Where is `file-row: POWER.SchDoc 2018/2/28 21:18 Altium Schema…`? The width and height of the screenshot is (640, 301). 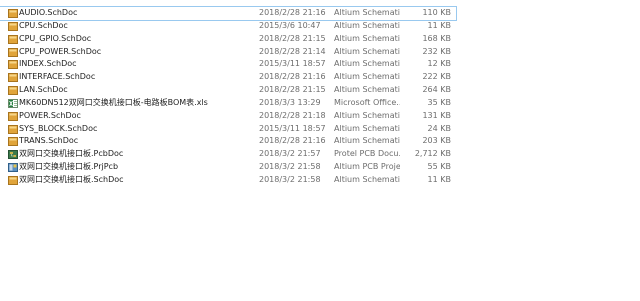
file-row: POWER.SchDoc 2018/2/28 21:18 Altium Schema… is located at coordinates (228, 116).